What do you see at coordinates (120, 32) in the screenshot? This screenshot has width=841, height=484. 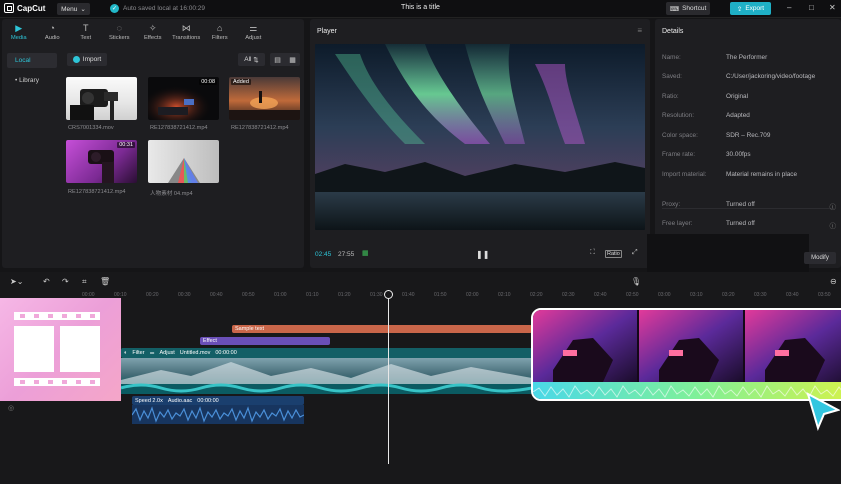 I see `tab-stickers: ◌ Stickers` at bounding box center [120, 32].